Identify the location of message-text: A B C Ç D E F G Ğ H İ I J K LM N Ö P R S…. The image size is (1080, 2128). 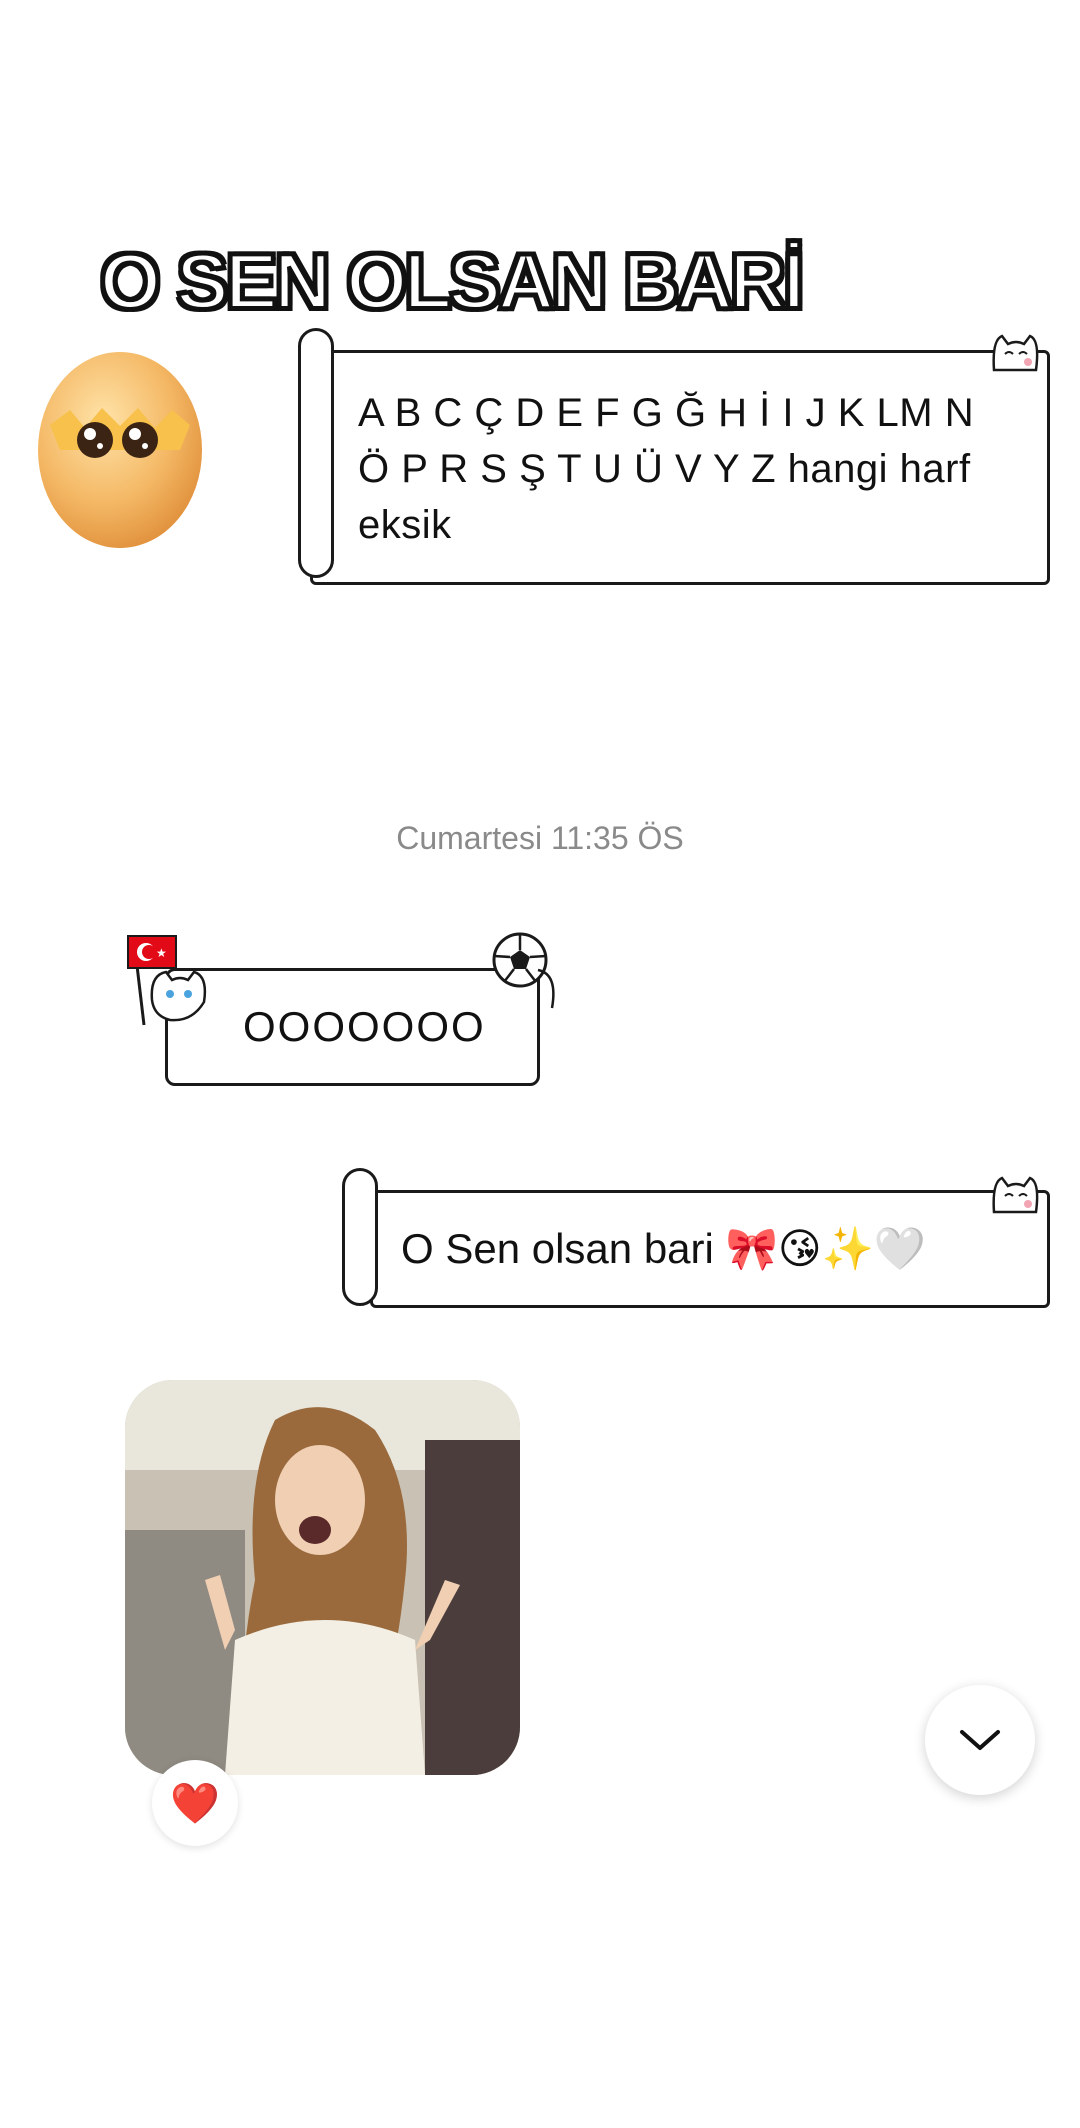
(666, 469).